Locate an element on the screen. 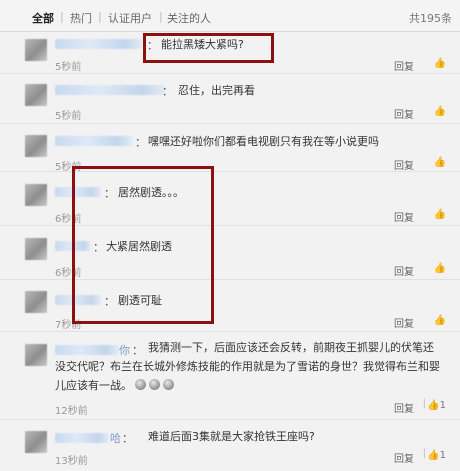  username-suffix: 哈 is located at coordinates (115, 438).